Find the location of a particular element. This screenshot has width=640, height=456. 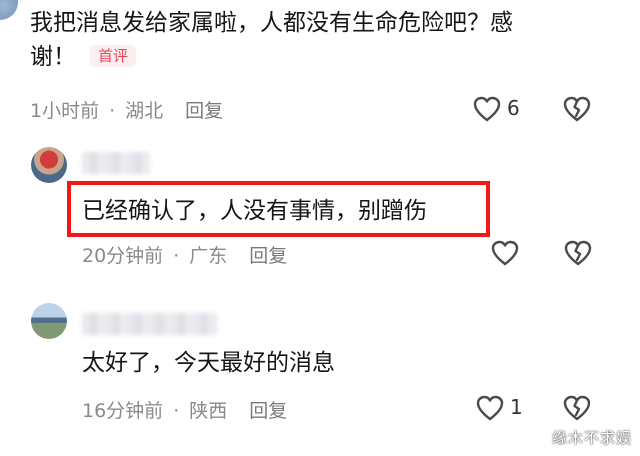

reply-location: 陕西 is located at coordinates (208, 411).